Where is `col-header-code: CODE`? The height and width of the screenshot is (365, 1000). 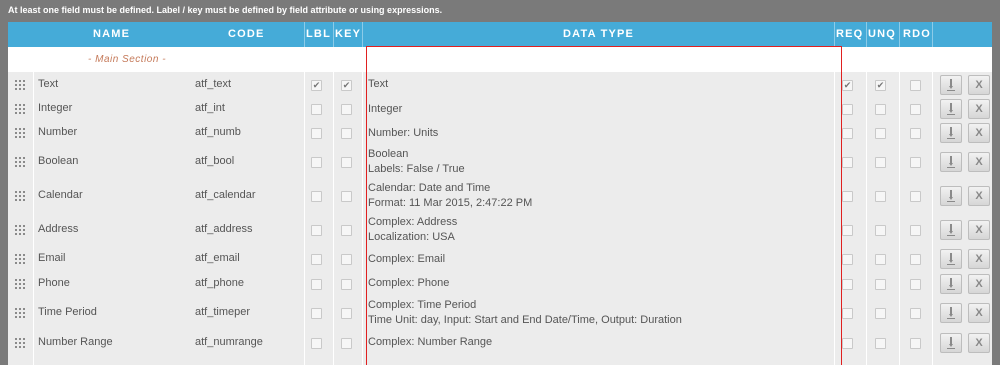 col-header-code: CODE is located at coordinates (246, 34).